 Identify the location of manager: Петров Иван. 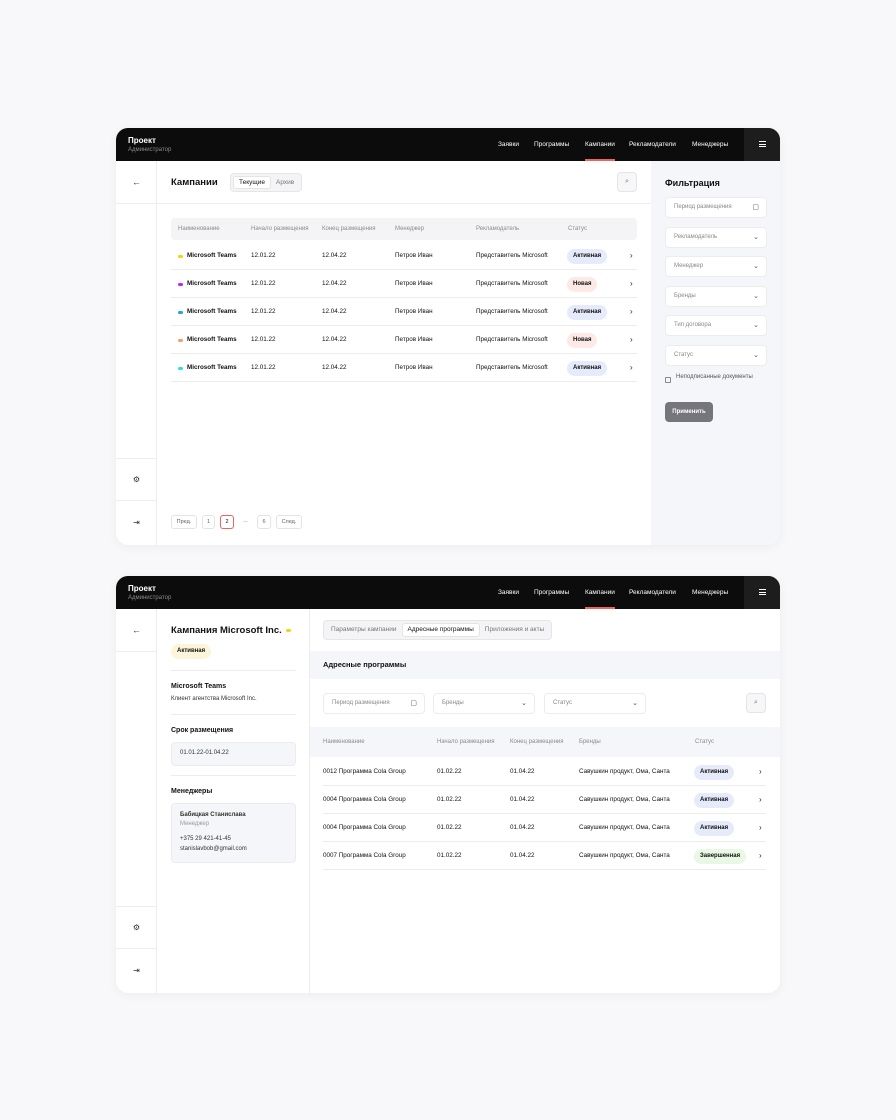
(414, 311).